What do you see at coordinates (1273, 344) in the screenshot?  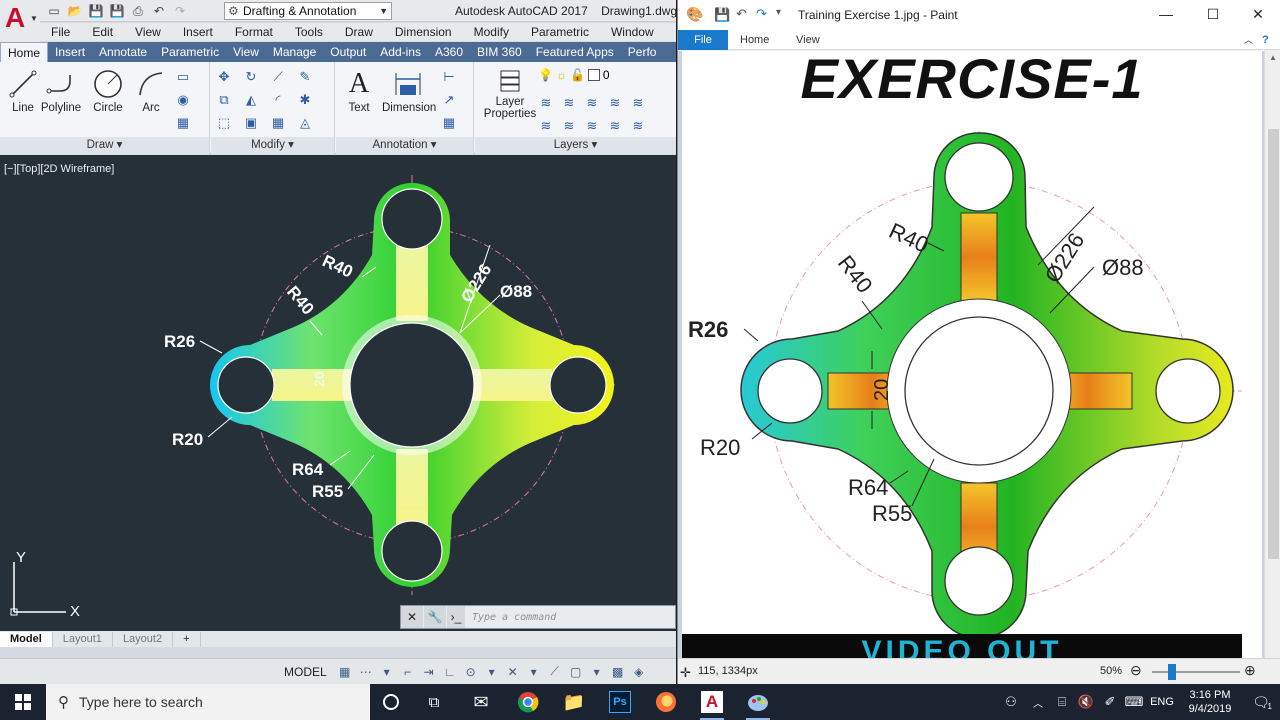 I see `scrollbar-thumb` at bounding box center [1273, 344].